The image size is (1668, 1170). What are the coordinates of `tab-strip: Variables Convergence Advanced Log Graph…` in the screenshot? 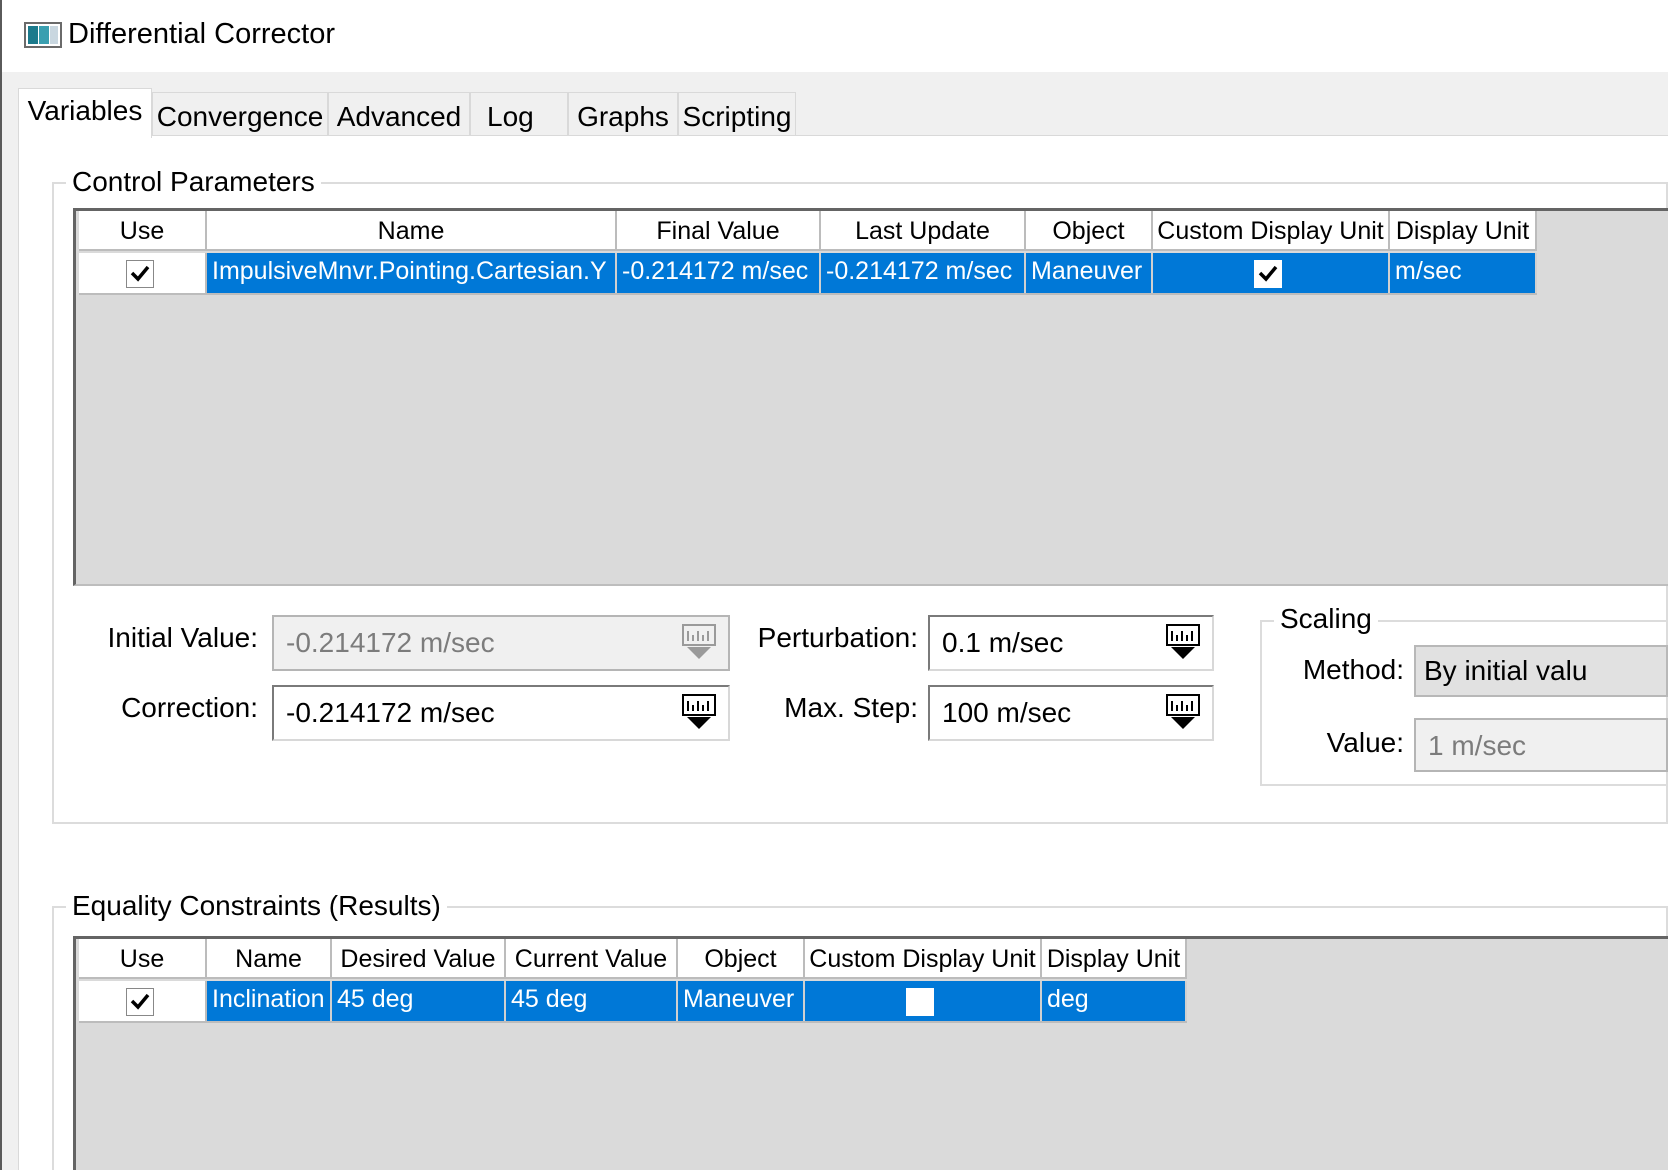 It's located at (843, 113).